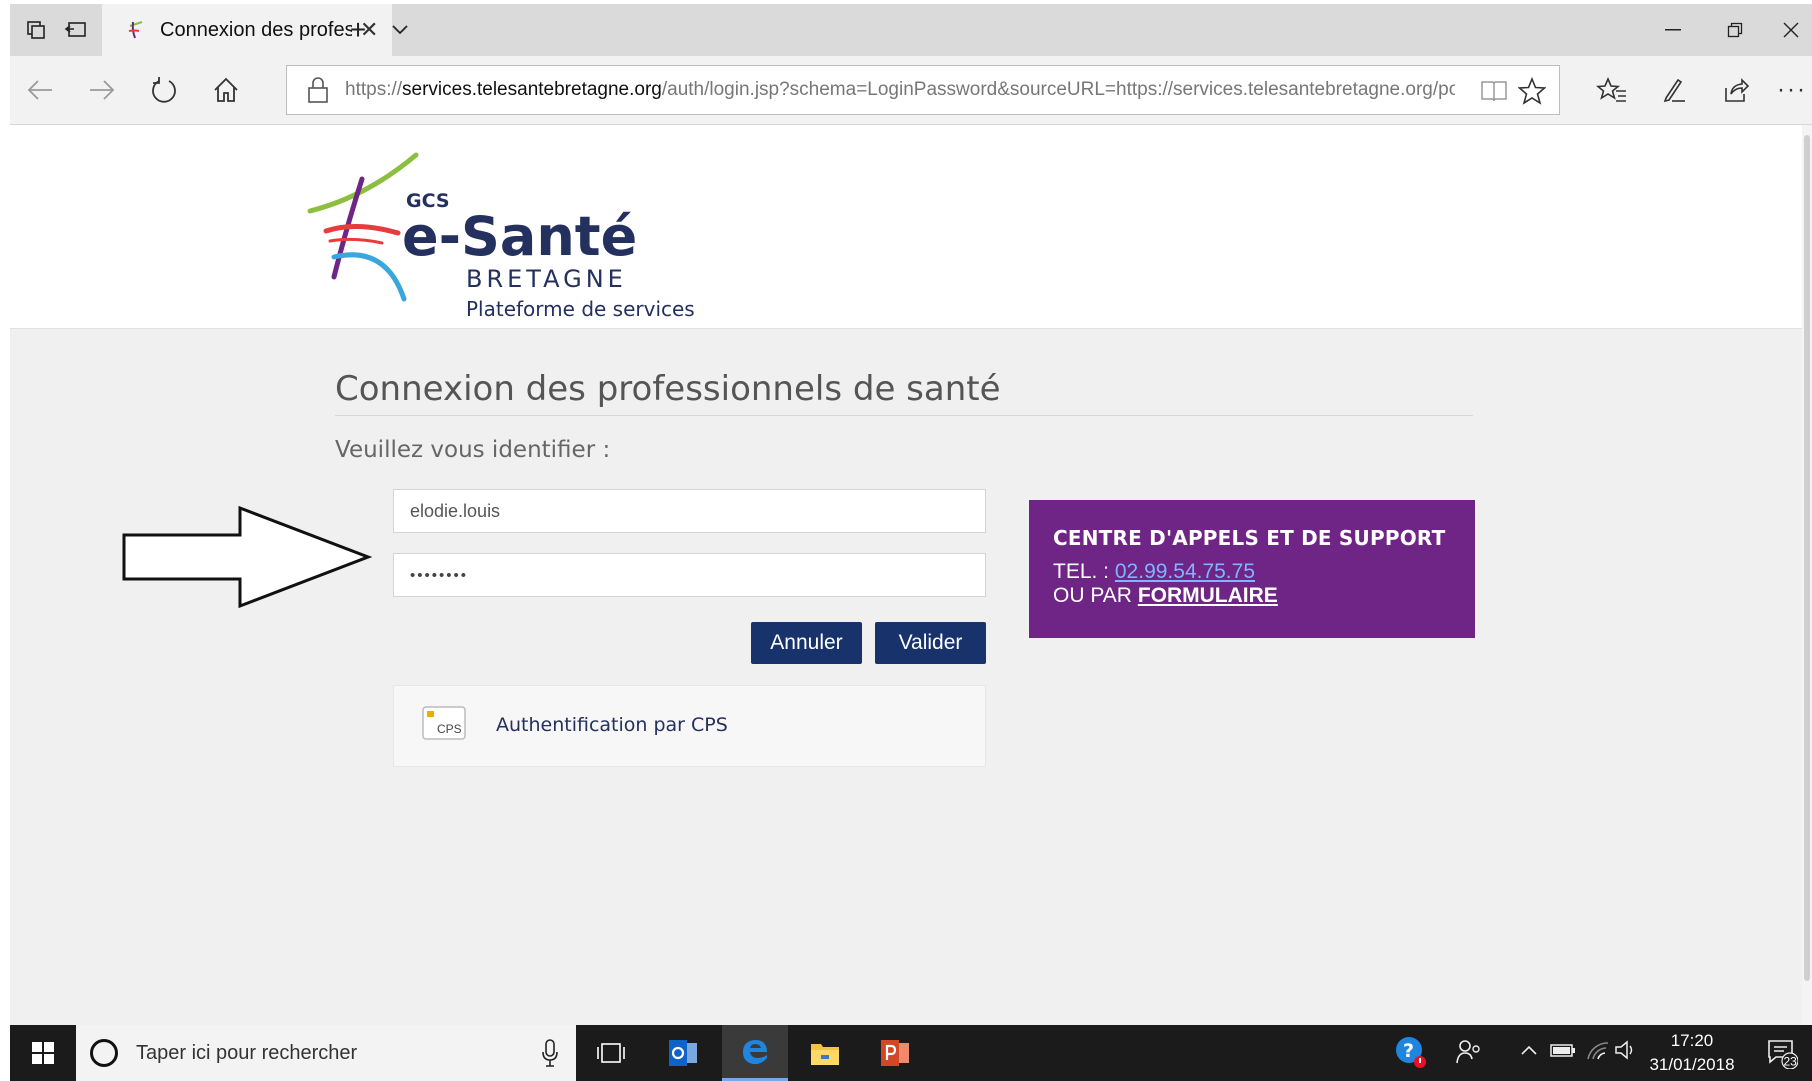 The height and width of the screenshot is (1081, 1812). What do you see at coordinates (580, 309) in the screenshot?
I see `platform-label: Plateforme de services` at bounding box center [580, 309].